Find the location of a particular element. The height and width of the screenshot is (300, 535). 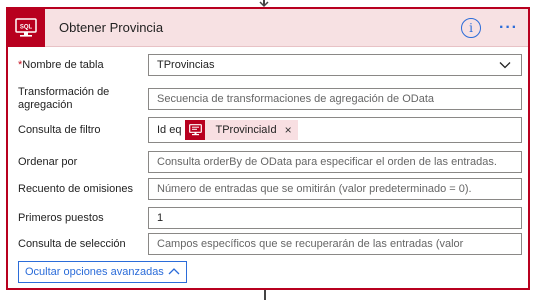

chevron-up-icon is located at coordinates (174, 271).